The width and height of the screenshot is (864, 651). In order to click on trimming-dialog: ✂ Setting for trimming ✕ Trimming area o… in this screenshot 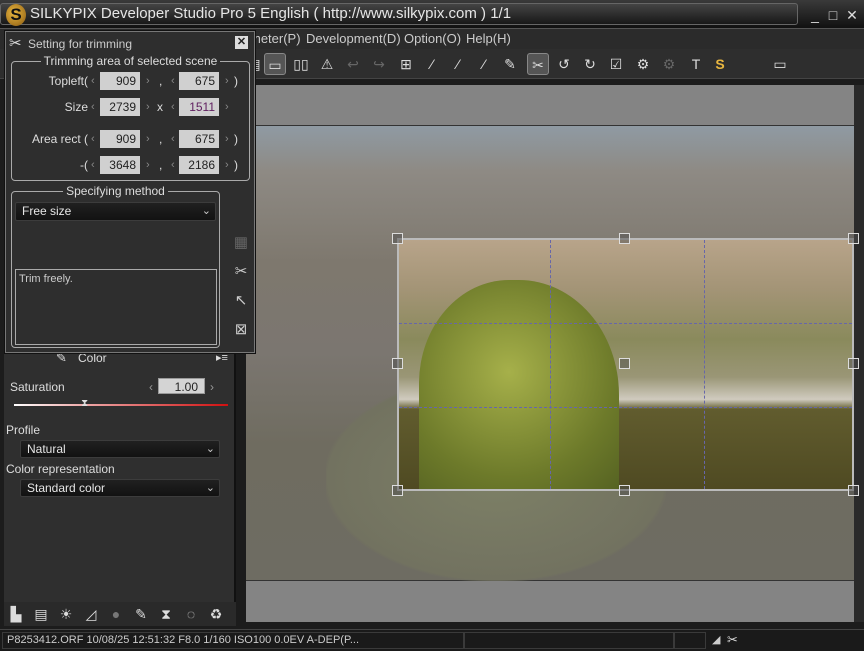, I will do `click(130, 192)`.